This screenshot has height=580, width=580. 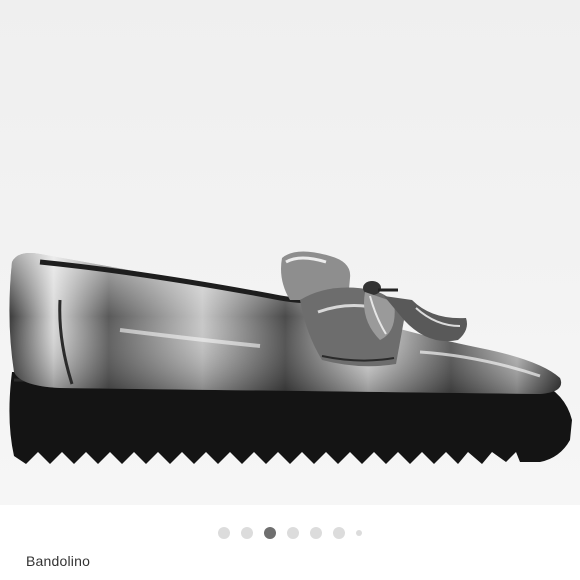 I want to click on brand-name: Bandolino, so click(x=58, y=561).